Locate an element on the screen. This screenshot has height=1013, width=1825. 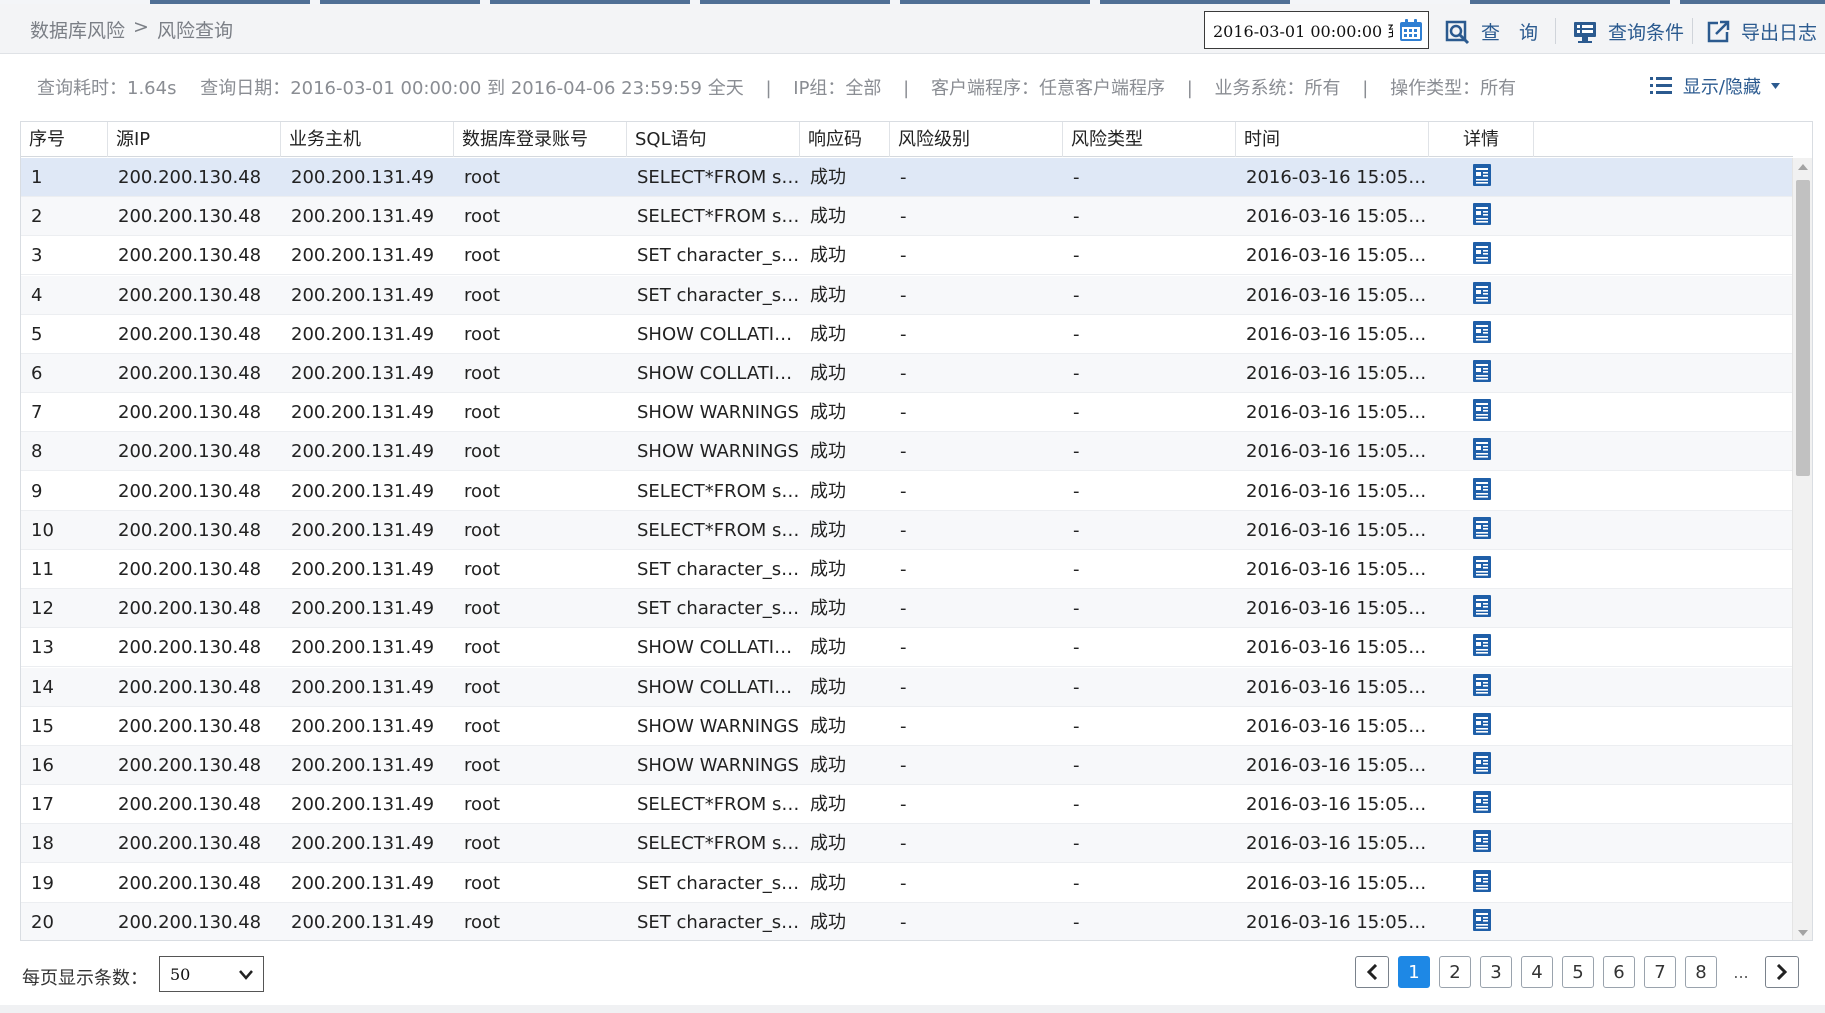
page-8-button: 8 is located at coordinates (1701, 972).